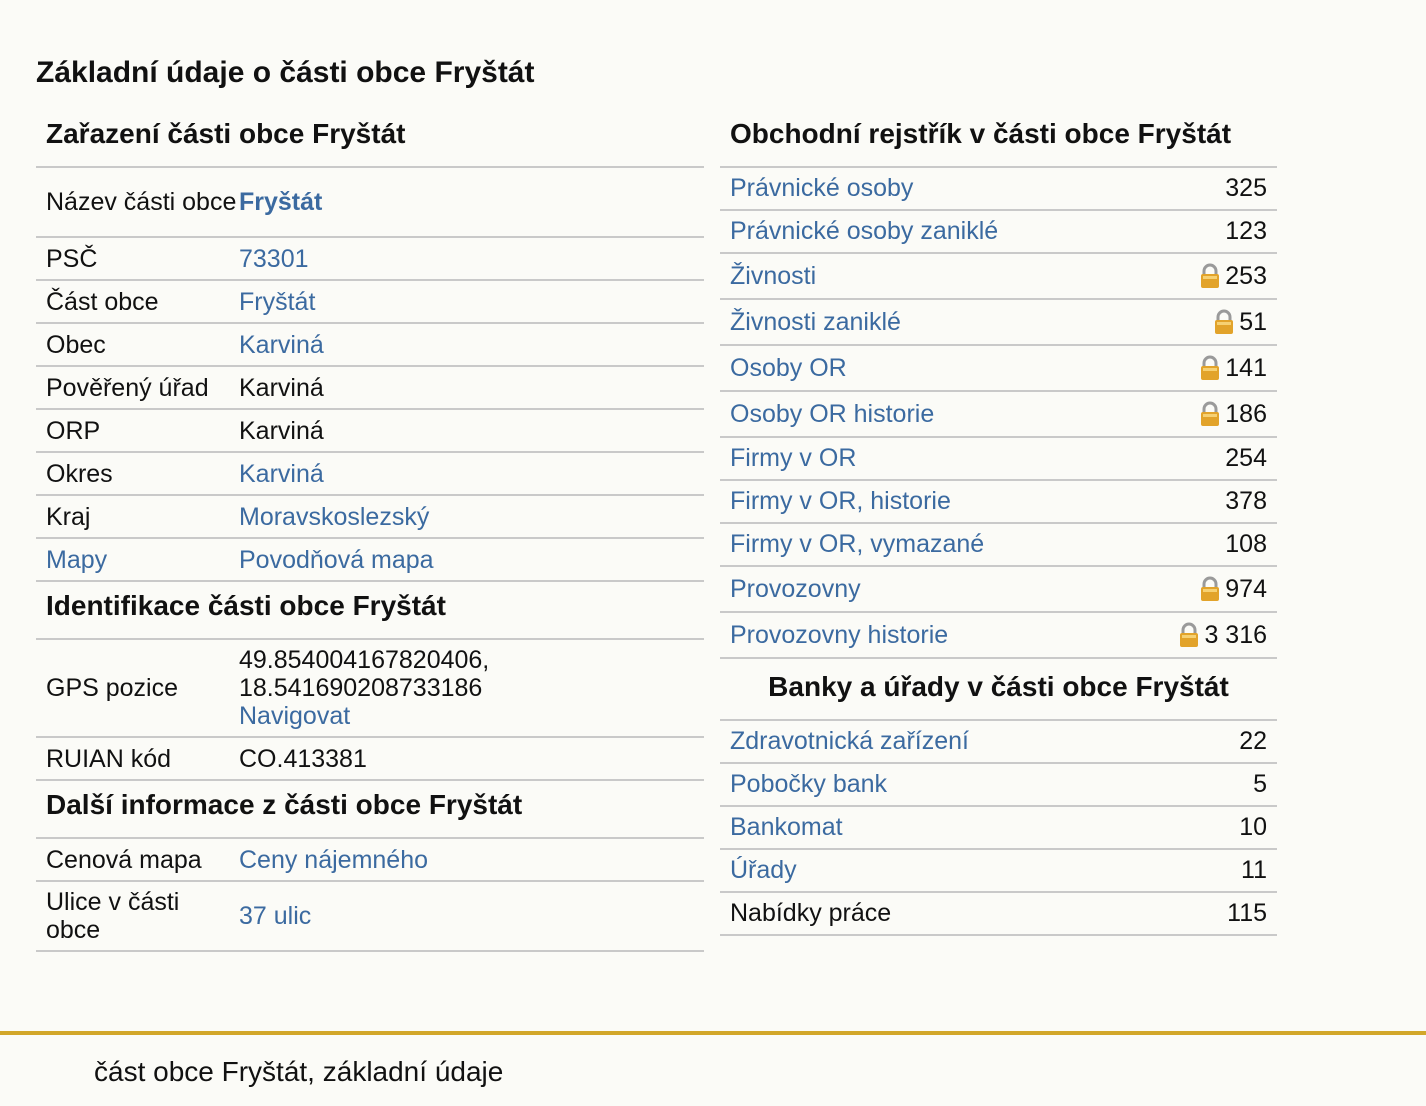  What do you see at coordinates (76, 344) in the screenshot?
I see `row-label: Obec` at bounding box center [76, 344].